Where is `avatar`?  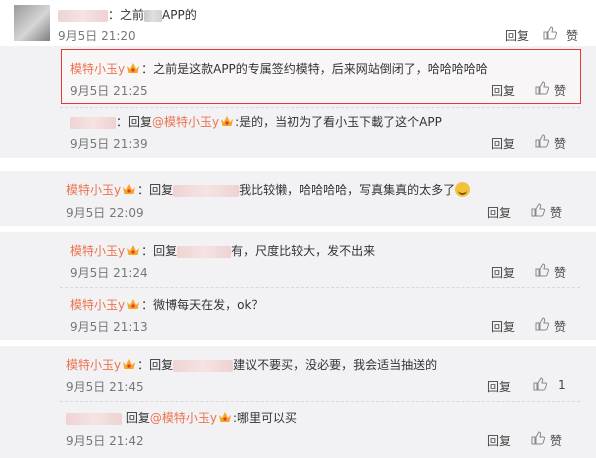 avatar is located at coordinates (32, 23).